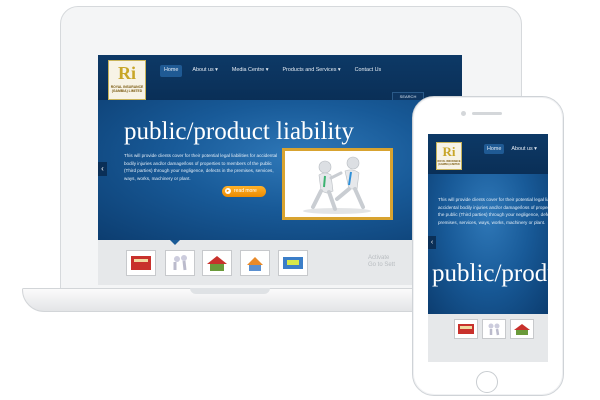 The image size is (600, 400). I want to click on phone-slider-prev-arrow: ‹, so click(432, 242).